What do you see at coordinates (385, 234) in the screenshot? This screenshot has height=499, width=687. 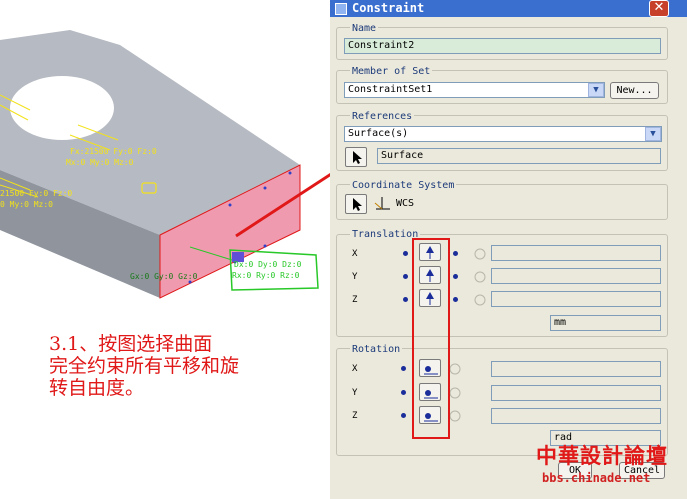 I see `translation-label: Translation` at bounding box center [385, 234].